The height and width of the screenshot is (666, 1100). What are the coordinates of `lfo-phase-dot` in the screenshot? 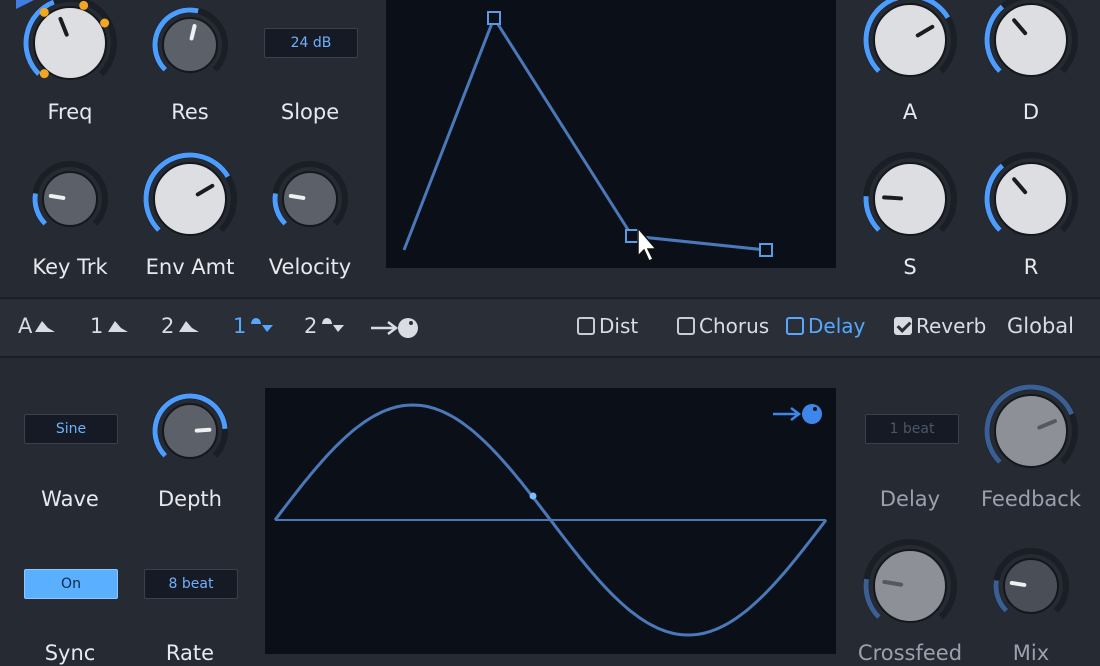 It's located at (533, 496).